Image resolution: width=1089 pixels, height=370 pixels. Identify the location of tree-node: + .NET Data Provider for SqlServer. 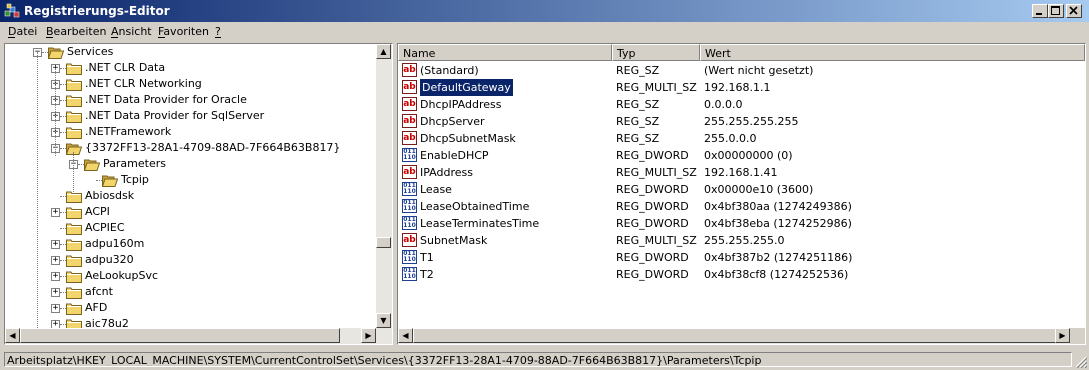
(190, 116).